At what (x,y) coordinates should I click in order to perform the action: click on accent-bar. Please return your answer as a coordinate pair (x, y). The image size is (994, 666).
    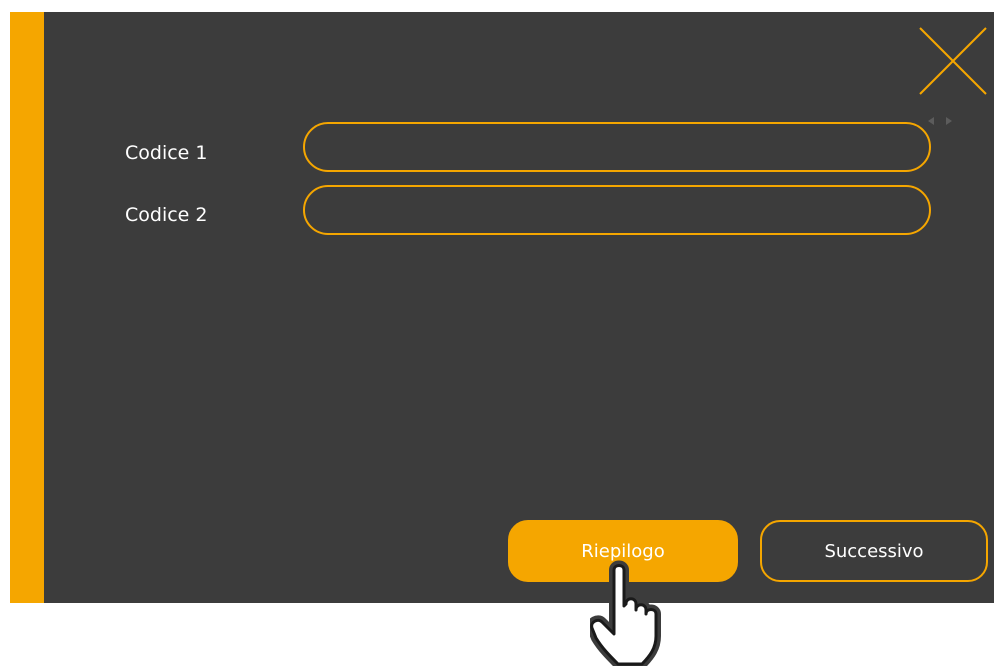
    Looking at the image, I should click on (27, 307).